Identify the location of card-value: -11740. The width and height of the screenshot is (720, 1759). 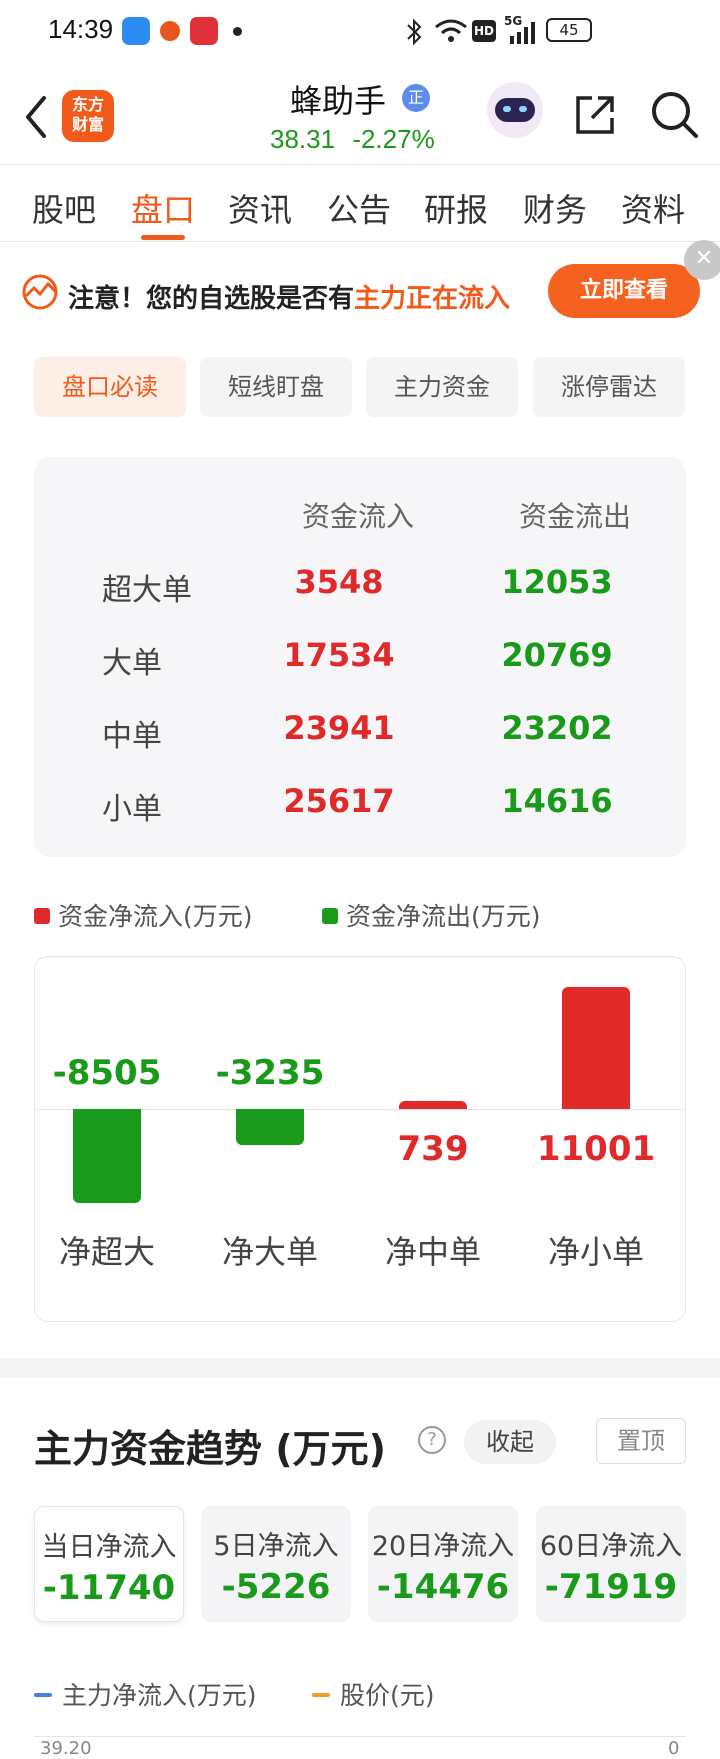
(109, 1588).